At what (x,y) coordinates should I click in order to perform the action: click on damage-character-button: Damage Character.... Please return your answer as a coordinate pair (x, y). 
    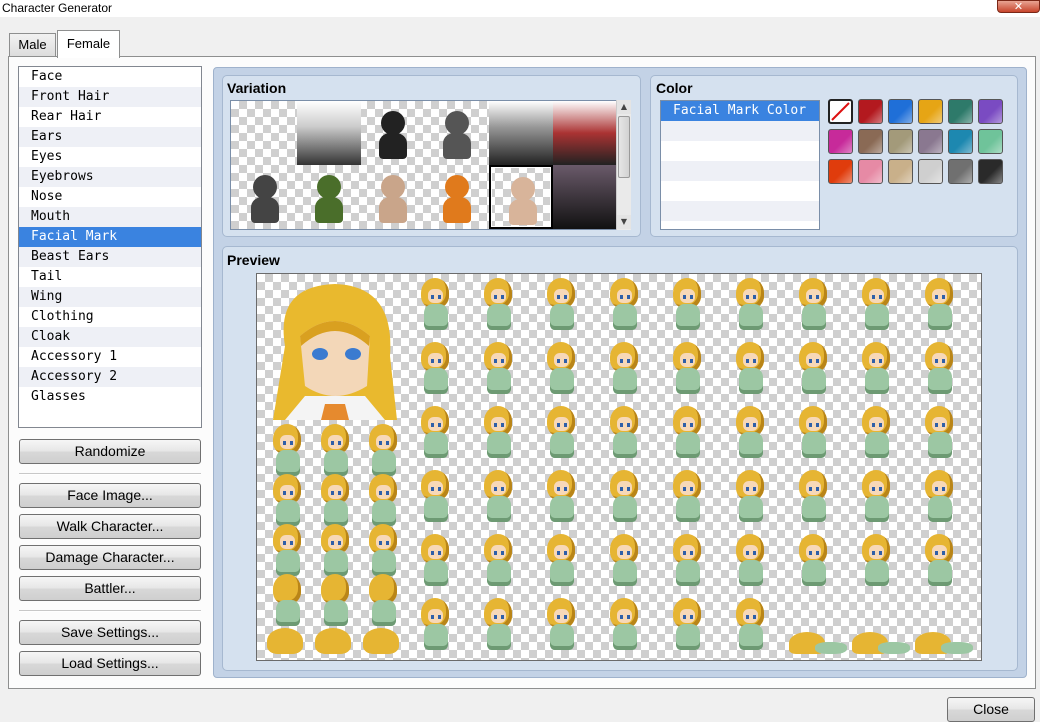
    Looking at the image, I should click on (110, 557).